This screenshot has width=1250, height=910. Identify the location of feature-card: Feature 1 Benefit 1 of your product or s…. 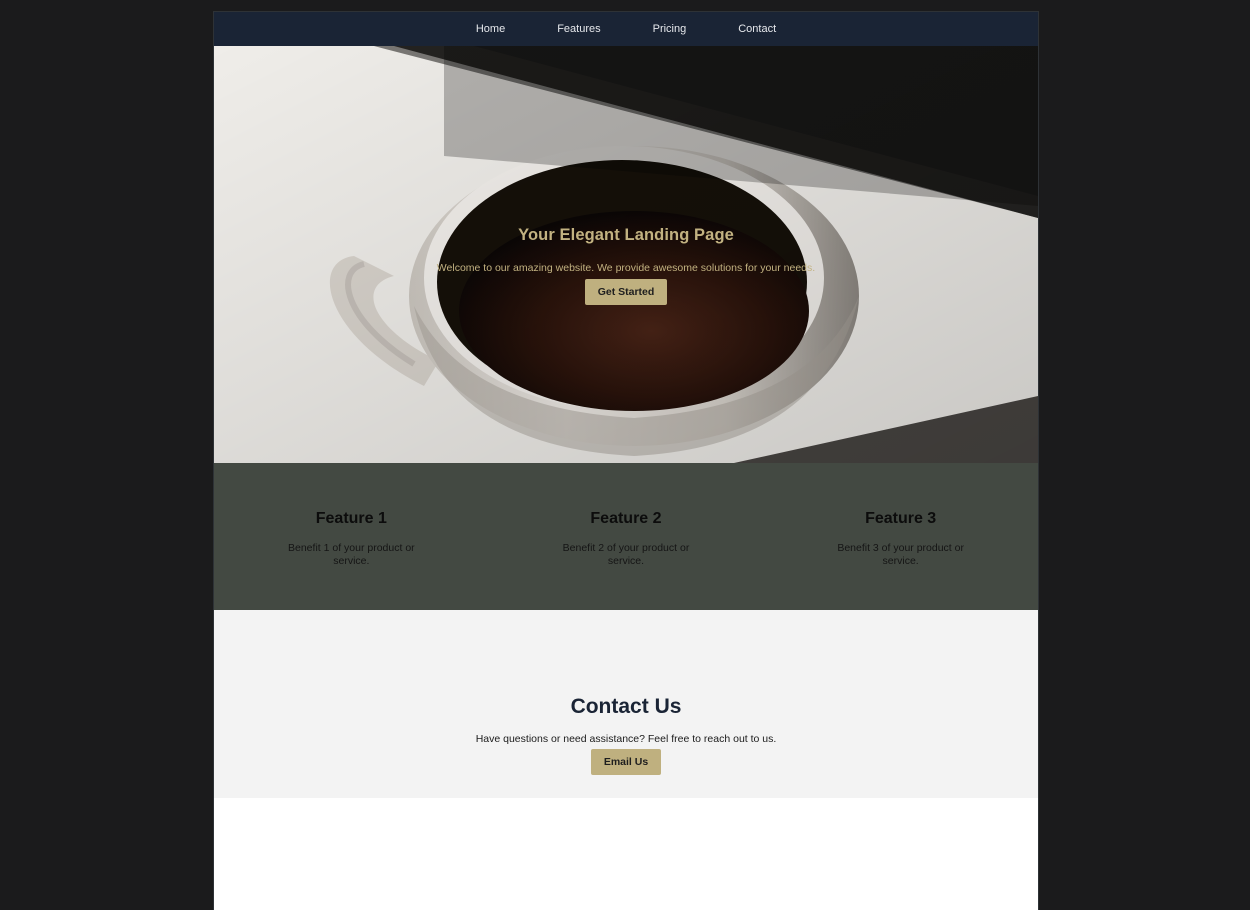
(351, 536).